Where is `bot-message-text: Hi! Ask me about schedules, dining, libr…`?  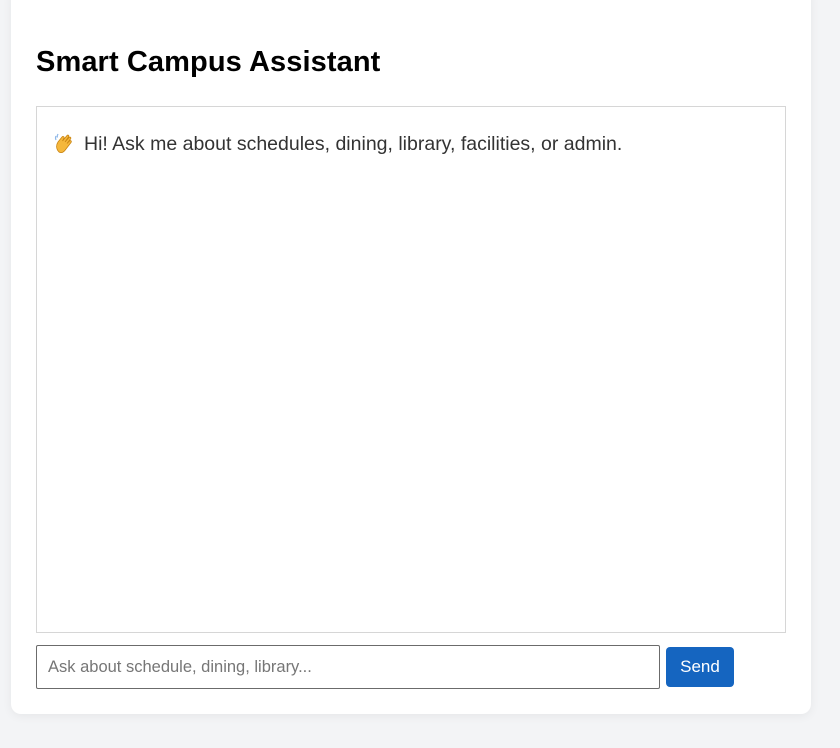
bot-message-text: Hi! Ask me about schedules, dining, libr… is located at coordinates (353, 144).